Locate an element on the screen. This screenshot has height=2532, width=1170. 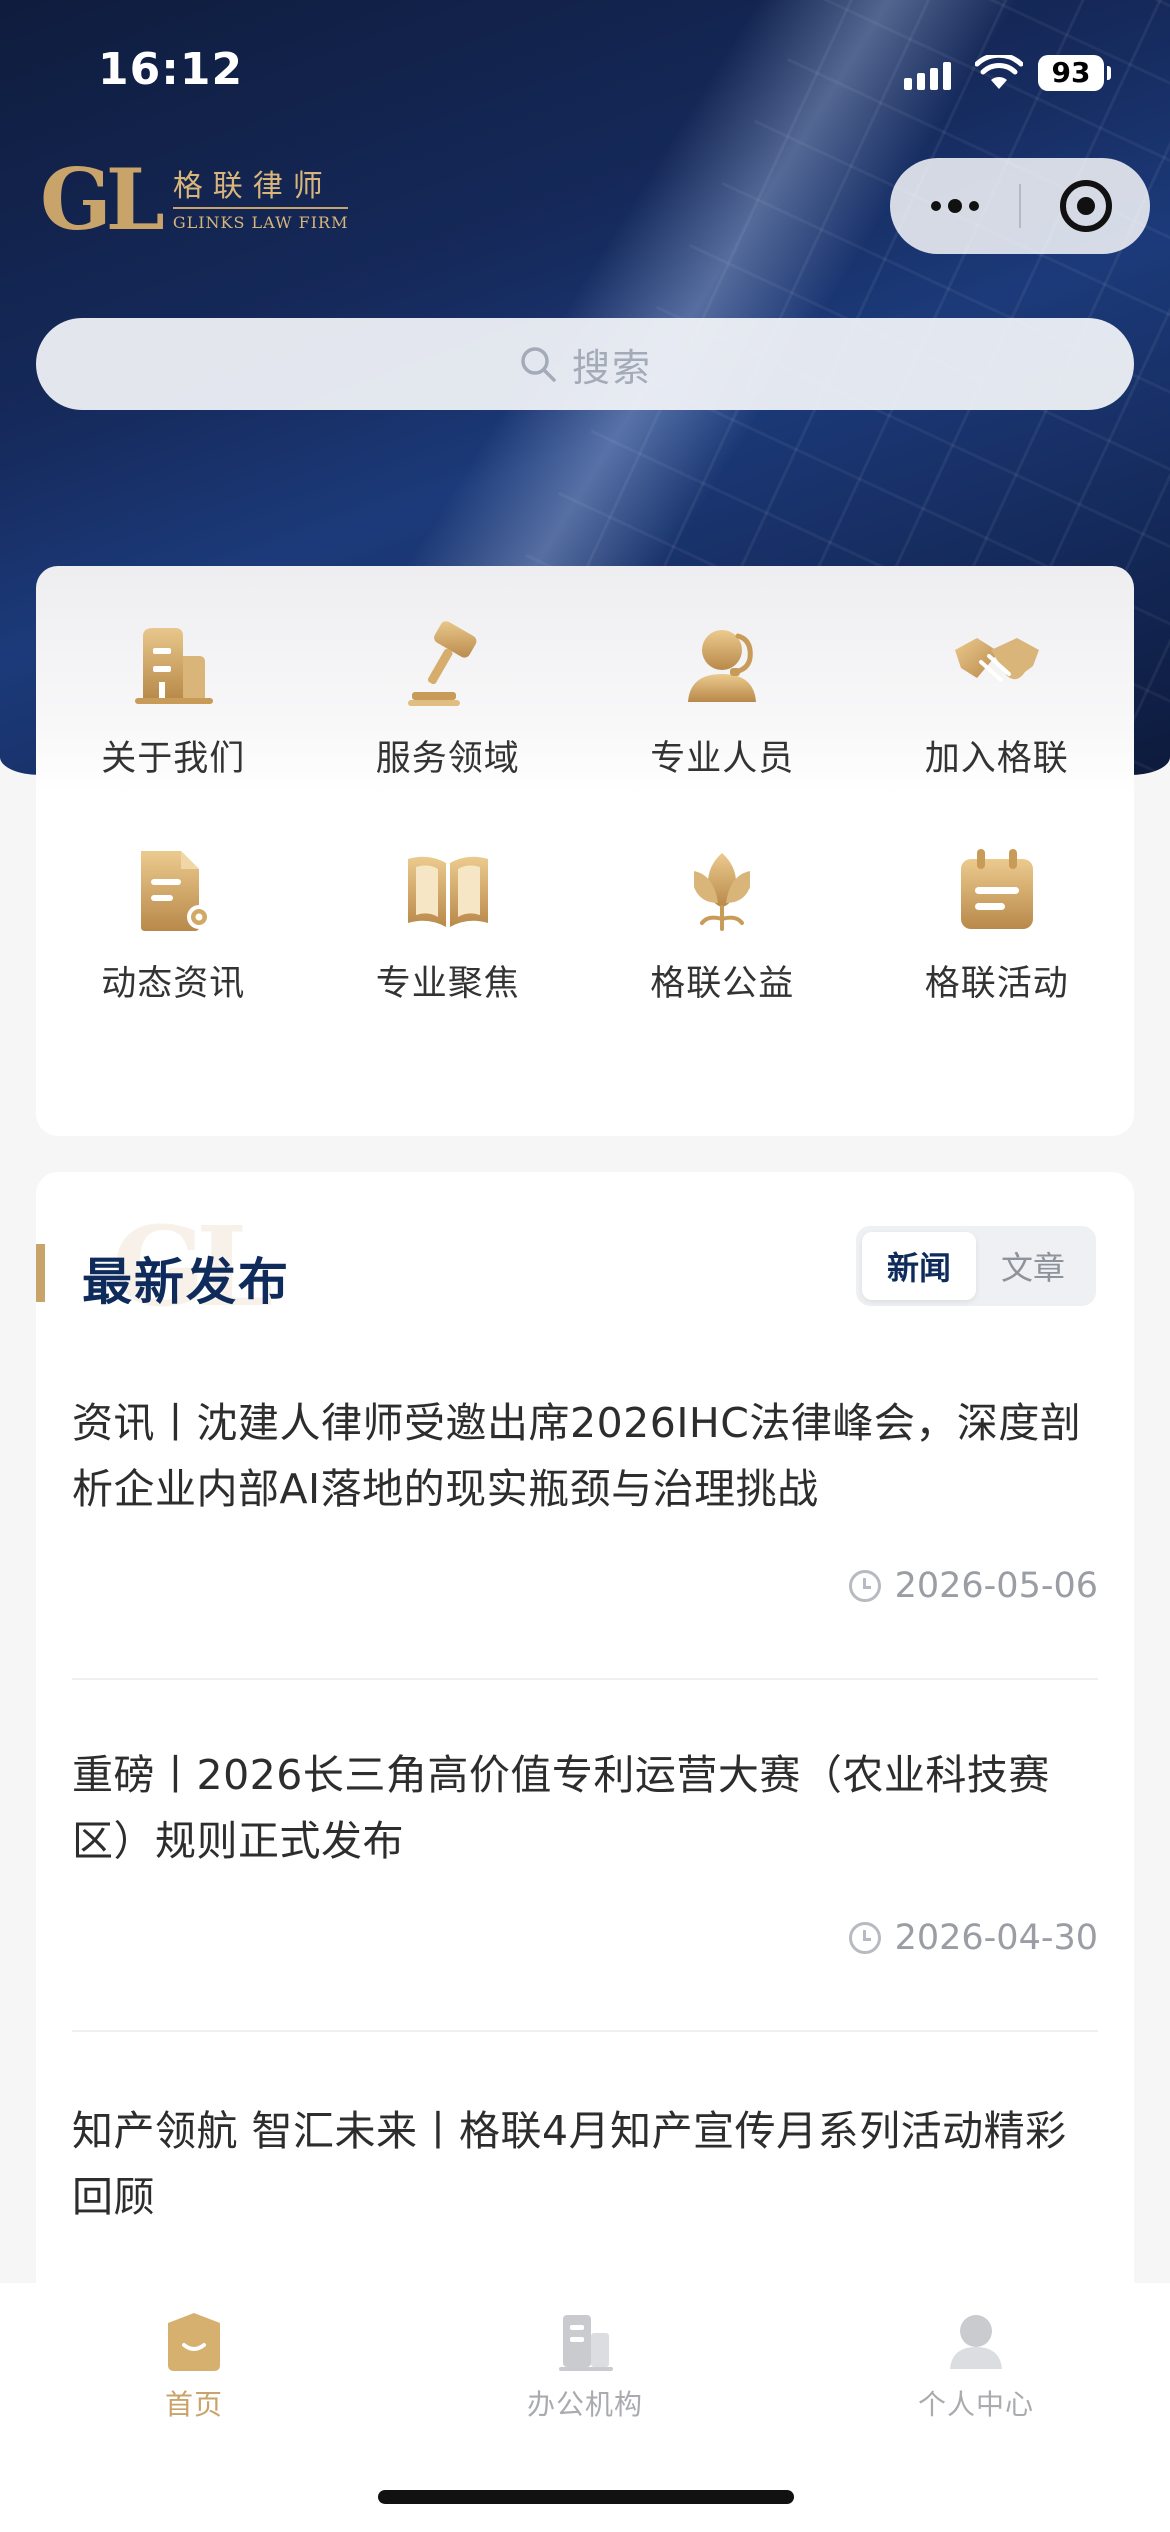
tabbar-item-home: 首页 is located at coordinates (194, 2366).